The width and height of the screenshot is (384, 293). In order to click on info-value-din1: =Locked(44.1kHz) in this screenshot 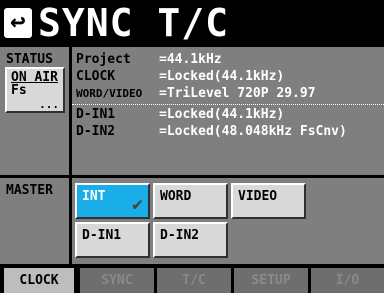, I will do `click(222, 114)`.